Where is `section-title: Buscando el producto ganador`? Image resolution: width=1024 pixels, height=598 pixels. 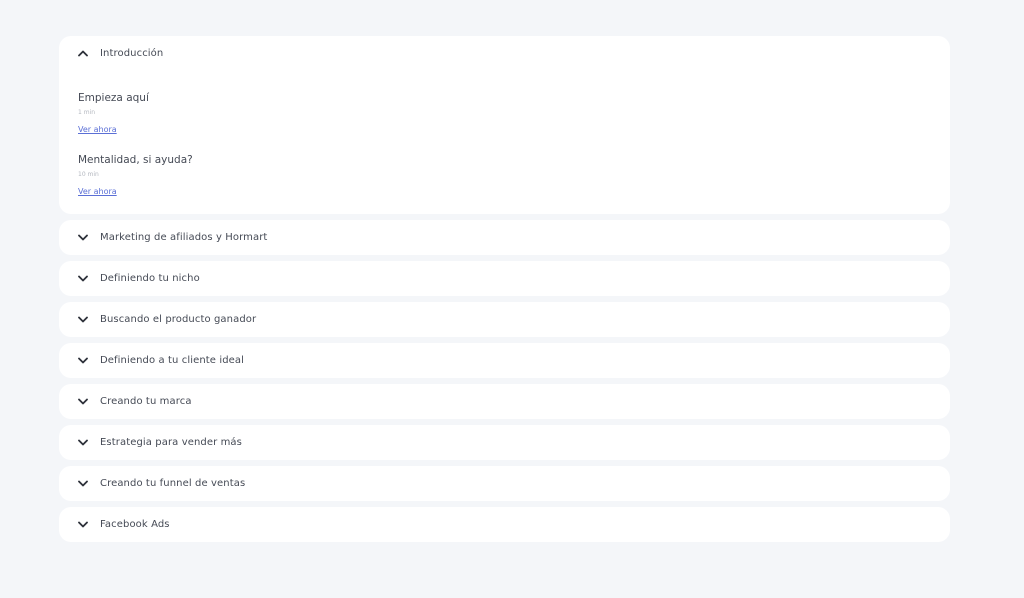
section-title: Buscando el producto ganador is located at coordinates (178, 319).